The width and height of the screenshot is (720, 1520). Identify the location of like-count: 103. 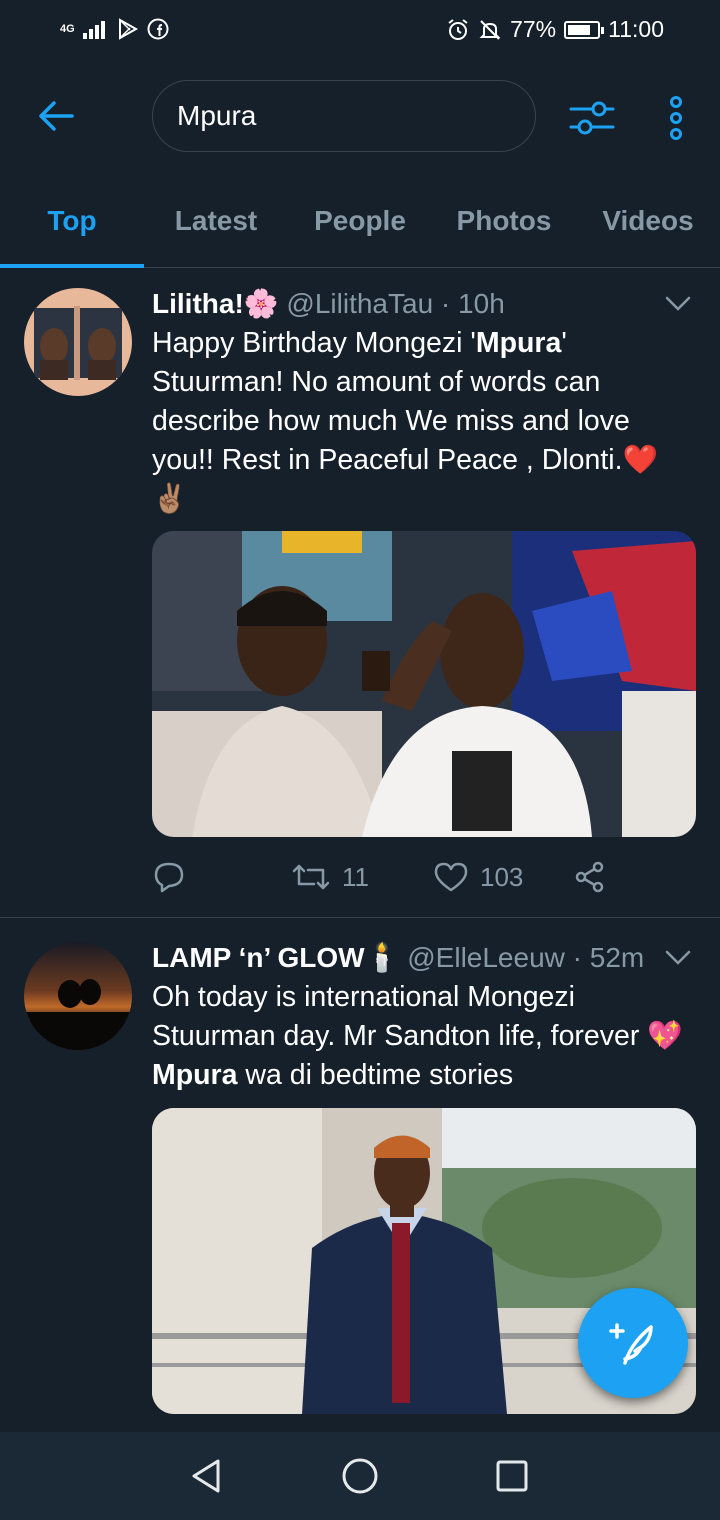
(502, 876).